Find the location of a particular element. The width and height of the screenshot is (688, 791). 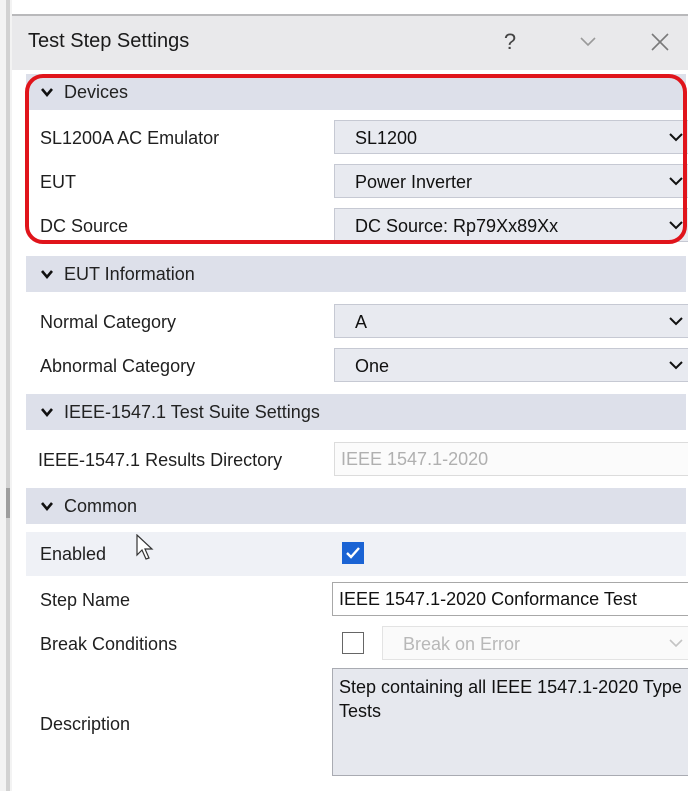

help-icon: ? is located at coordinates (510, 41).